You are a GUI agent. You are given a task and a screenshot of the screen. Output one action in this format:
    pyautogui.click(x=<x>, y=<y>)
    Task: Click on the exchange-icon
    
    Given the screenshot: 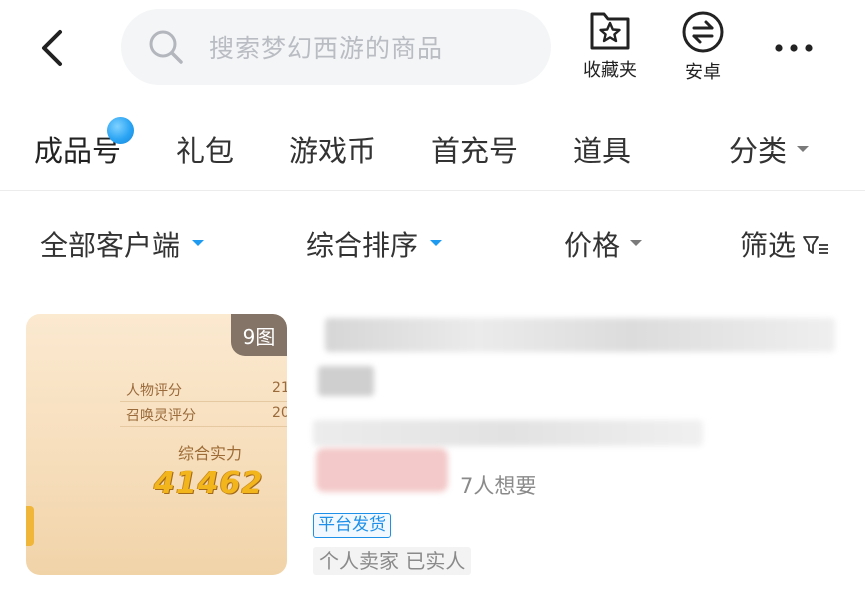 What is the action you would take?
    pyautogui.click(x=703, y=32)
    